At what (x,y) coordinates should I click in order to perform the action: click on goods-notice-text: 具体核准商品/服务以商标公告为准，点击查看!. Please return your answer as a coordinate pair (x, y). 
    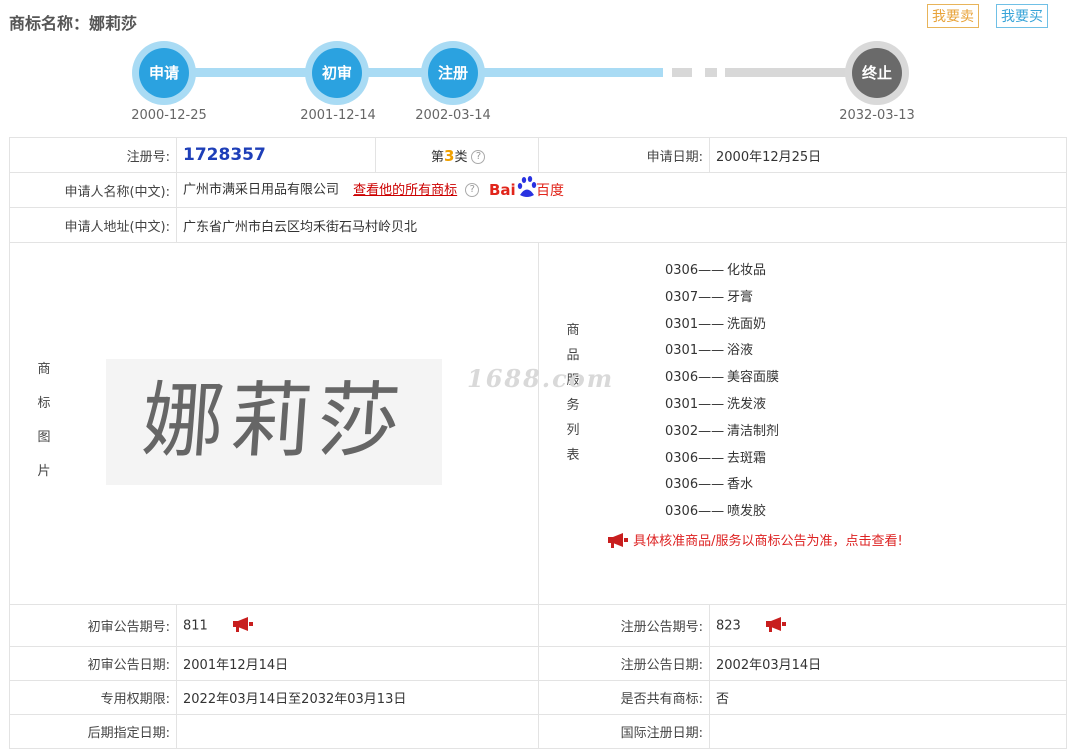
    Looking at the image, I should click on (768, 541).